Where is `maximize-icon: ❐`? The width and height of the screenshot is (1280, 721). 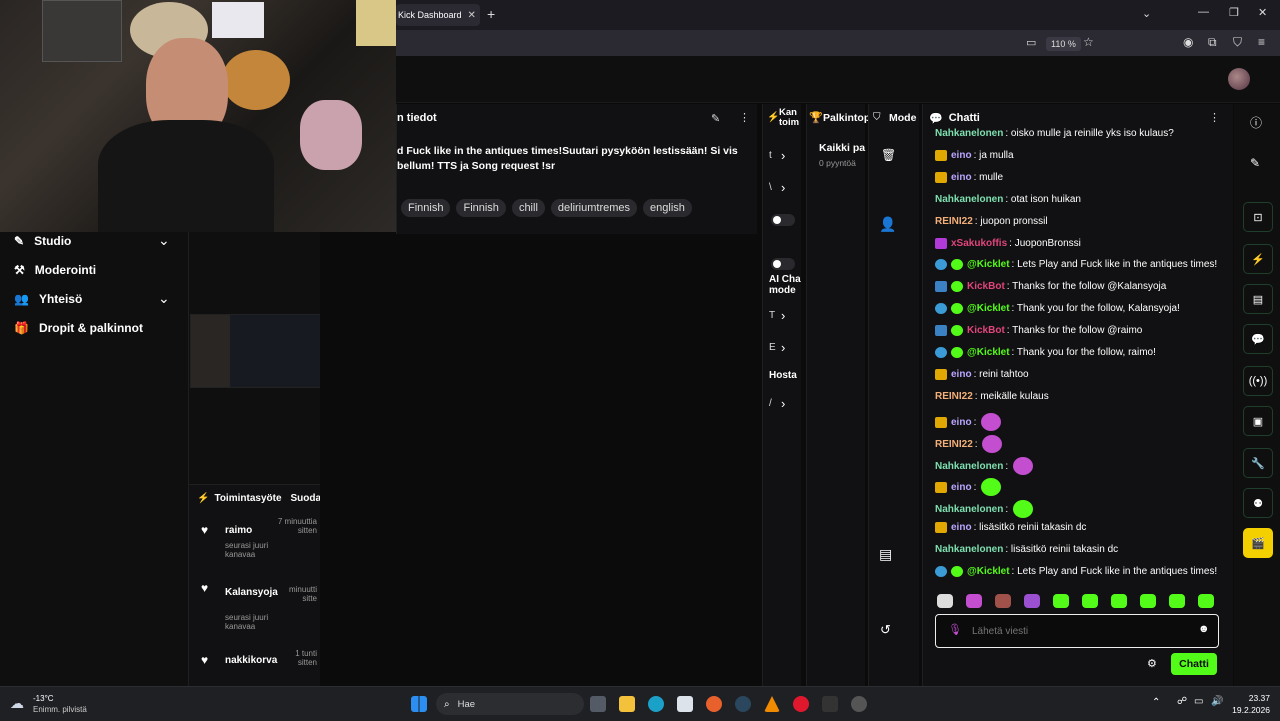 maximize-icon: ❐ is located at coordinates (1234, 12).